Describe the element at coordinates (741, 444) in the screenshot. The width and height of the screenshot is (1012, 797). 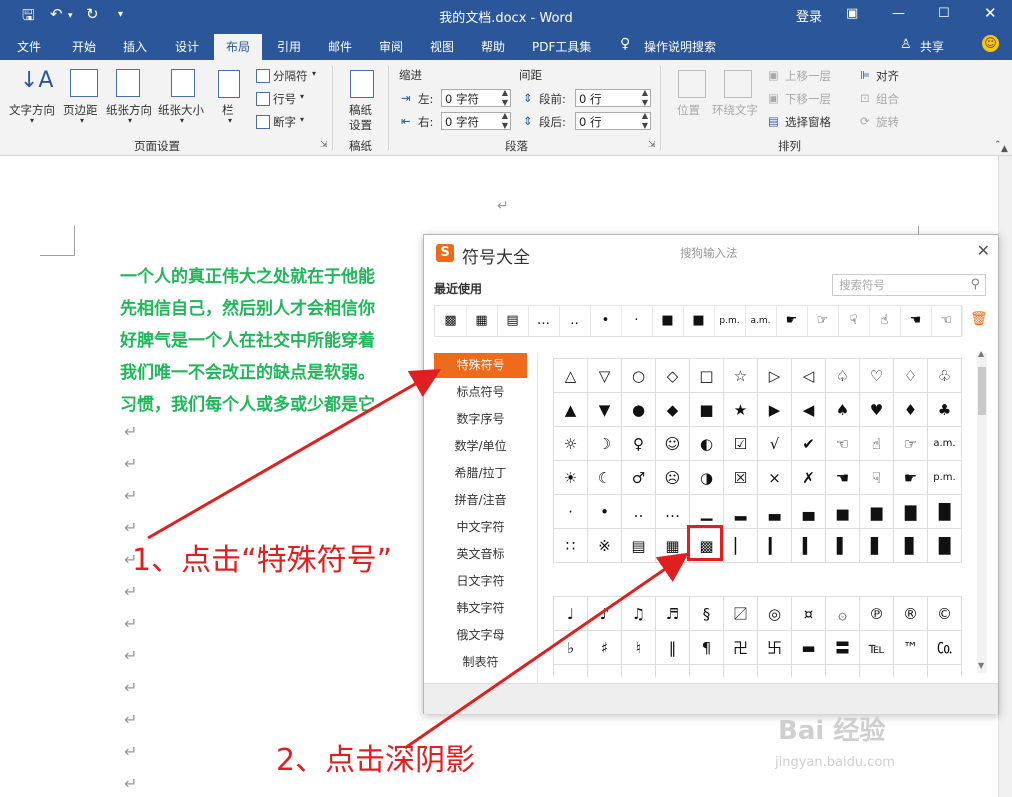
I see `symbol-cell: ☑` at that location.